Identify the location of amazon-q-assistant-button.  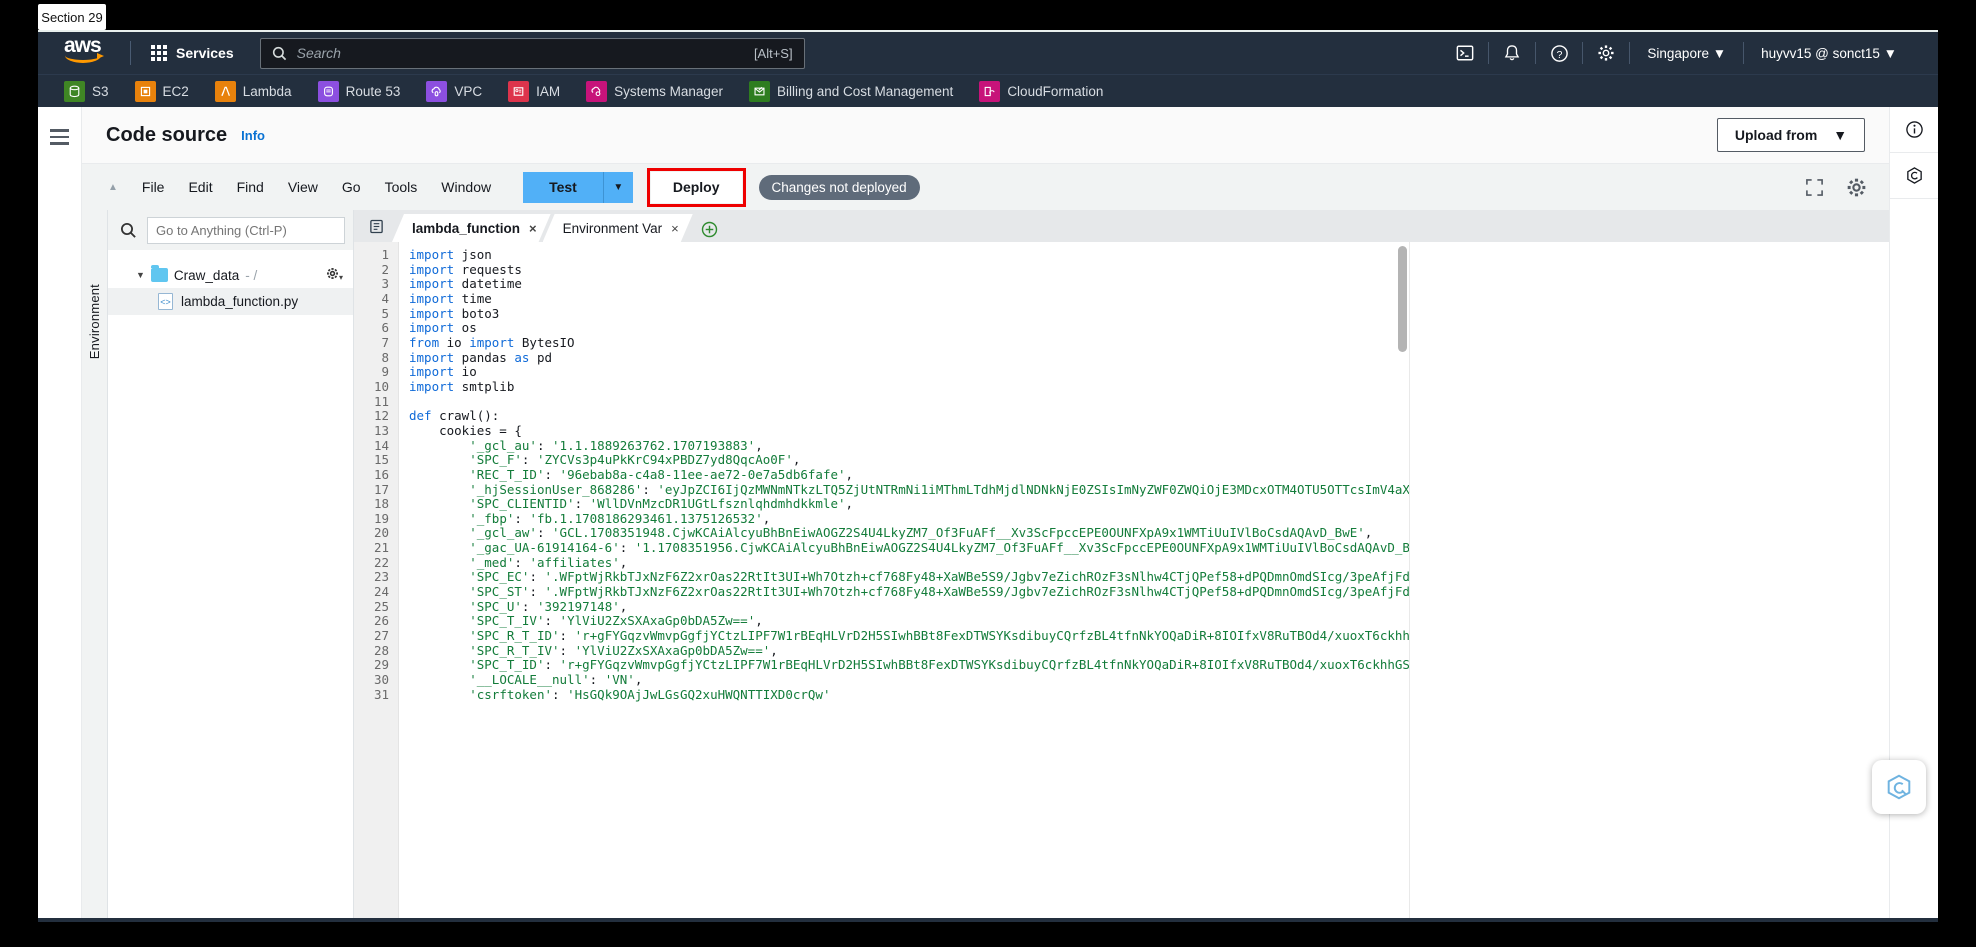
(1899, 787).